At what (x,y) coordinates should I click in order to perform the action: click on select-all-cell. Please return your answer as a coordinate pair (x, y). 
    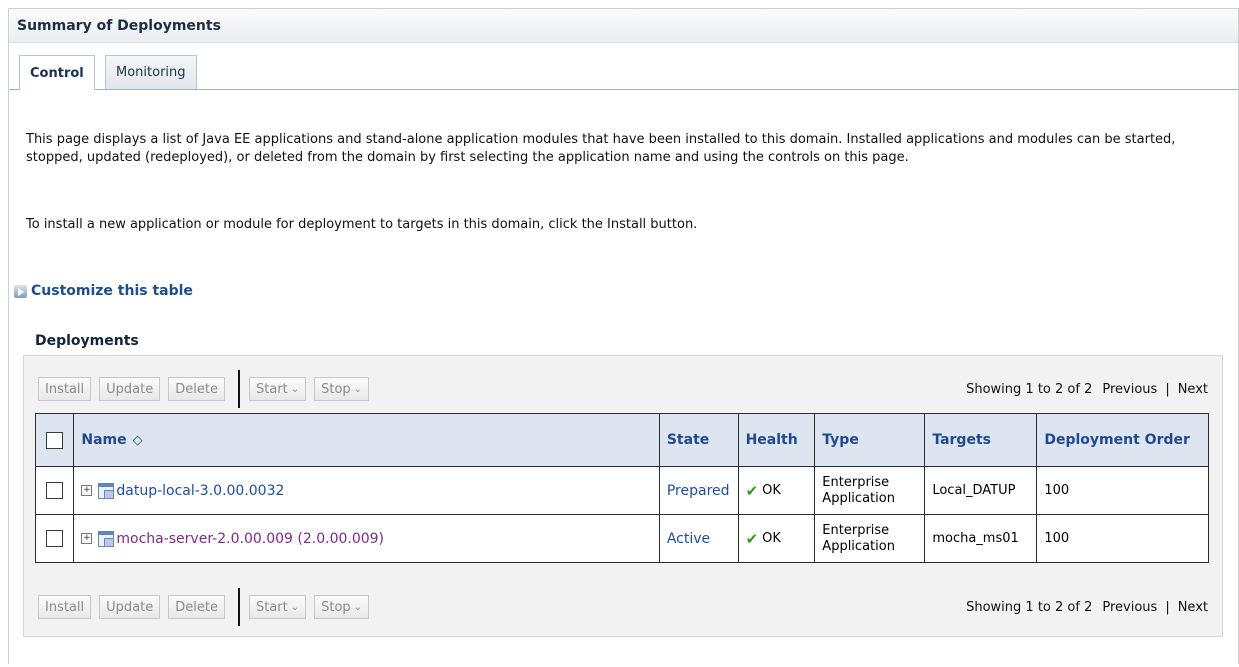
    Looking at the image, I should click on (54, 440).